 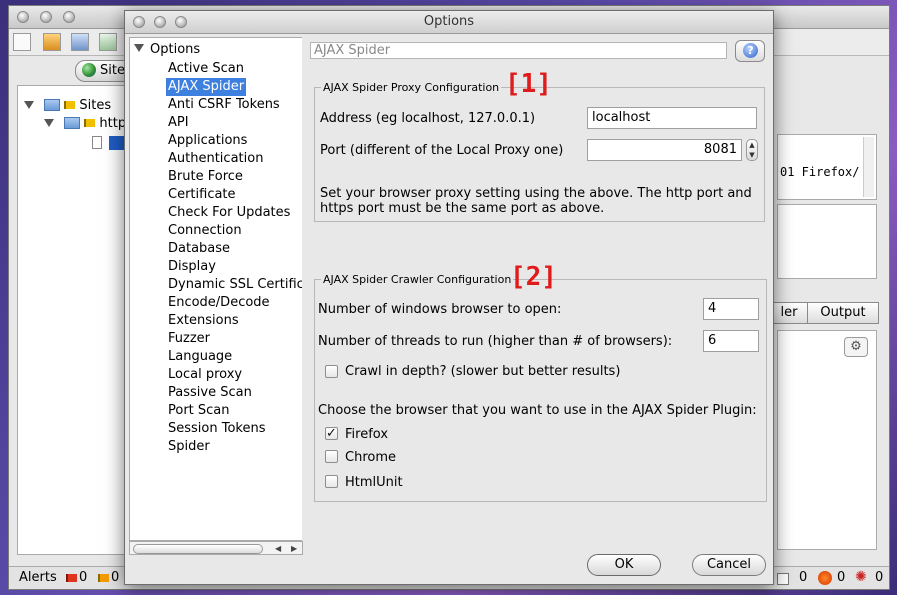 I want to click on dialog-title: Options, so click(x=449, y=21).